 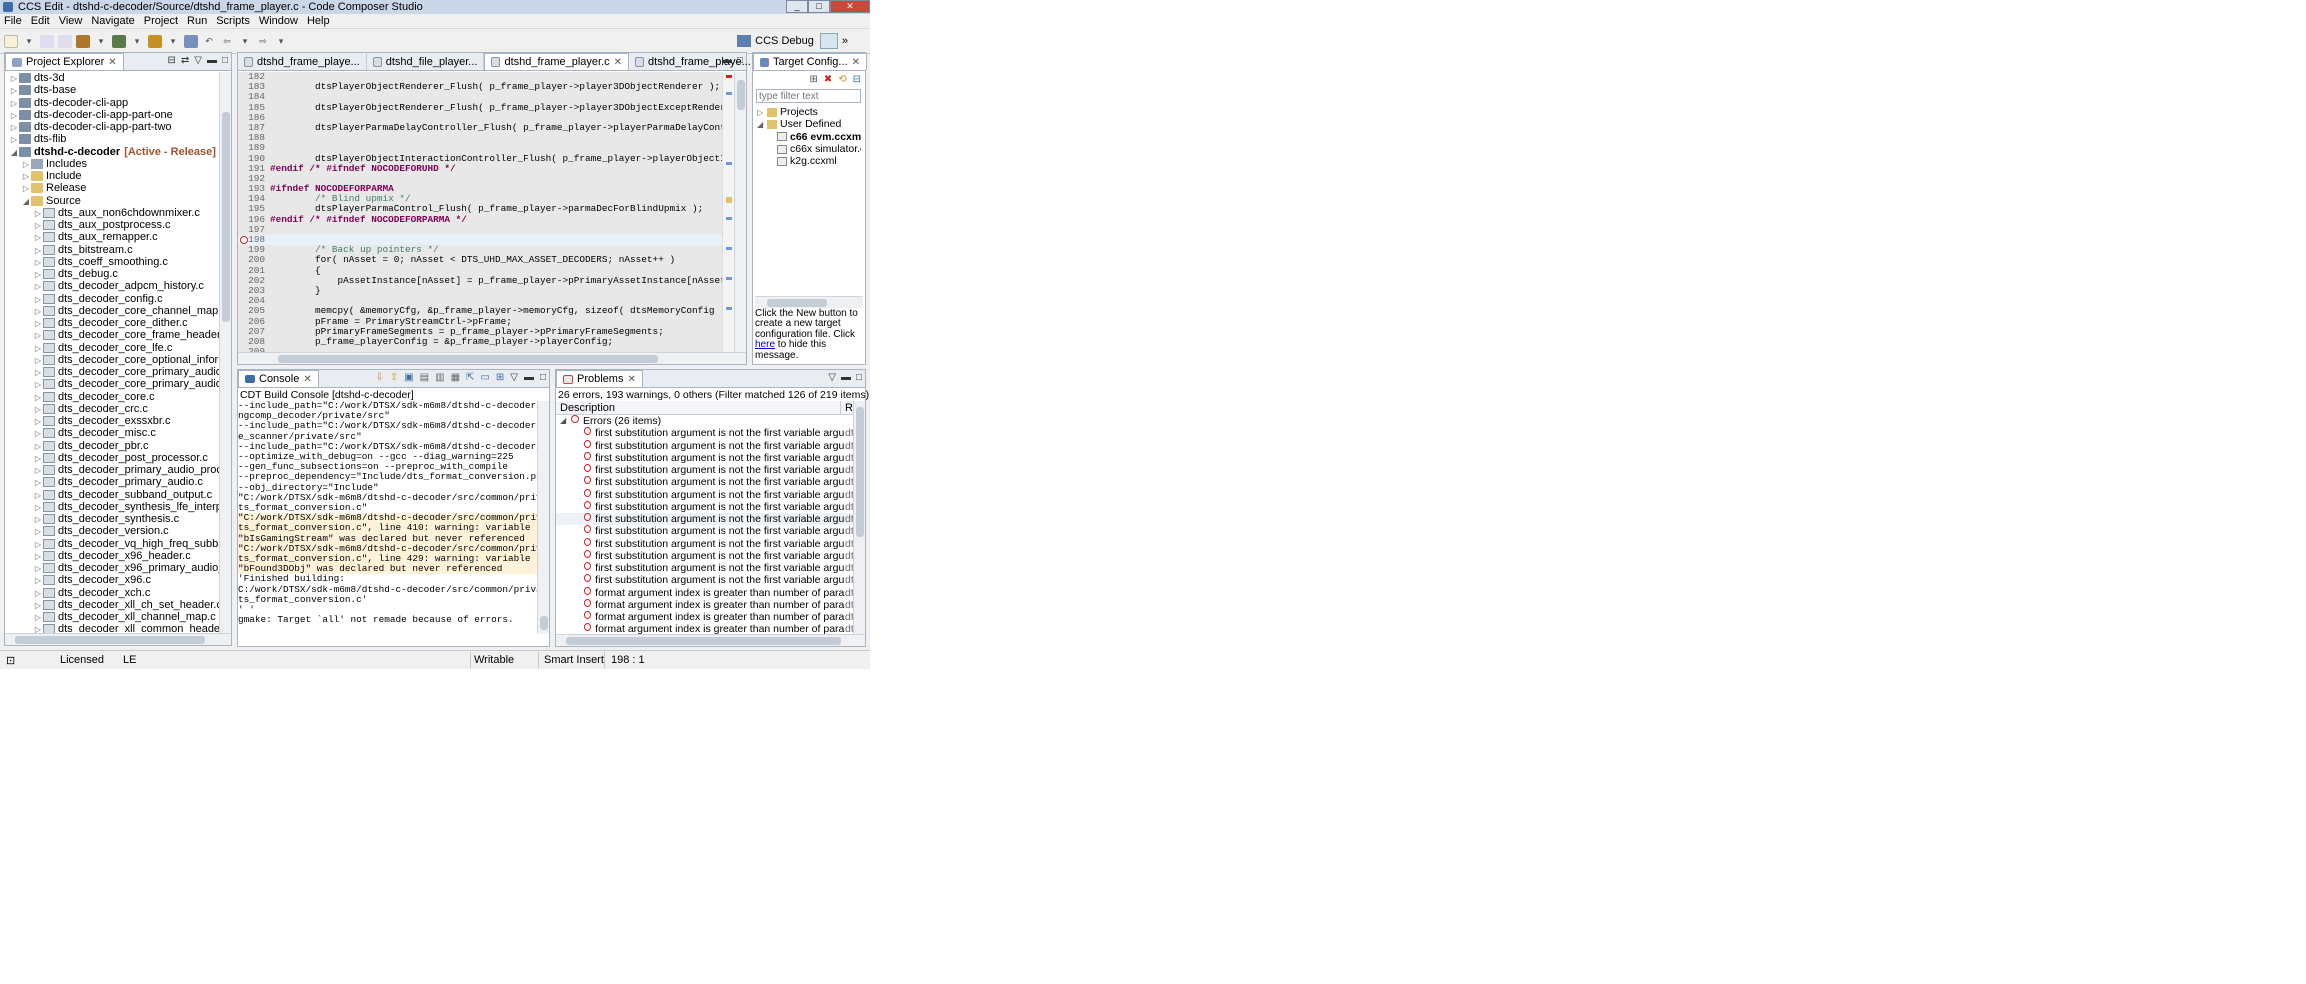 I want to click on tree-item: ▷ dts_decoder_exssxbr.c, so click(x=112, y=421).